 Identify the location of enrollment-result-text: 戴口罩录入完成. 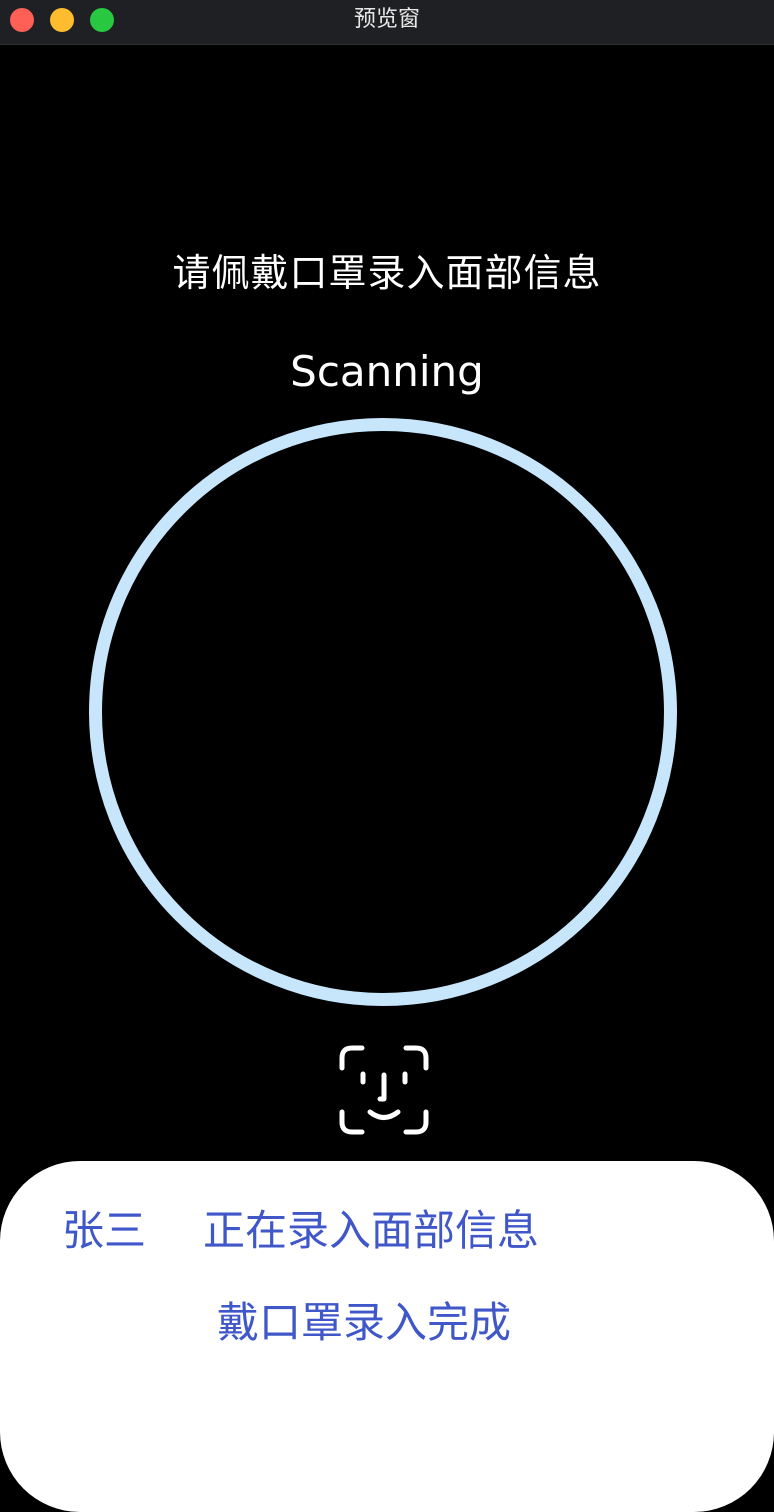
(363, 1322).